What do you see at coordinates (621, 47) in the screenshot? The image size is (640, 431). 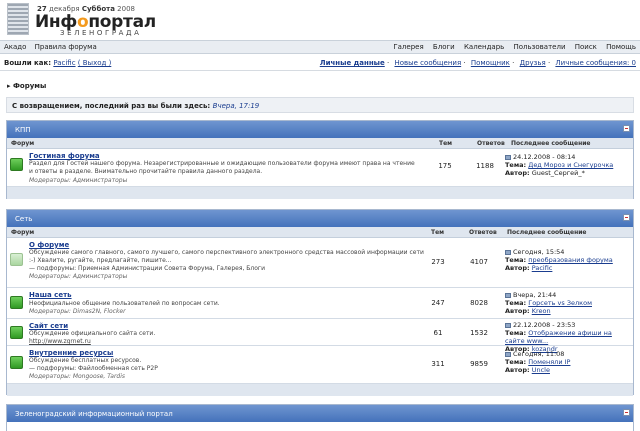 I see `nav-link-help: Помощь` at bounding box center [621, 47].